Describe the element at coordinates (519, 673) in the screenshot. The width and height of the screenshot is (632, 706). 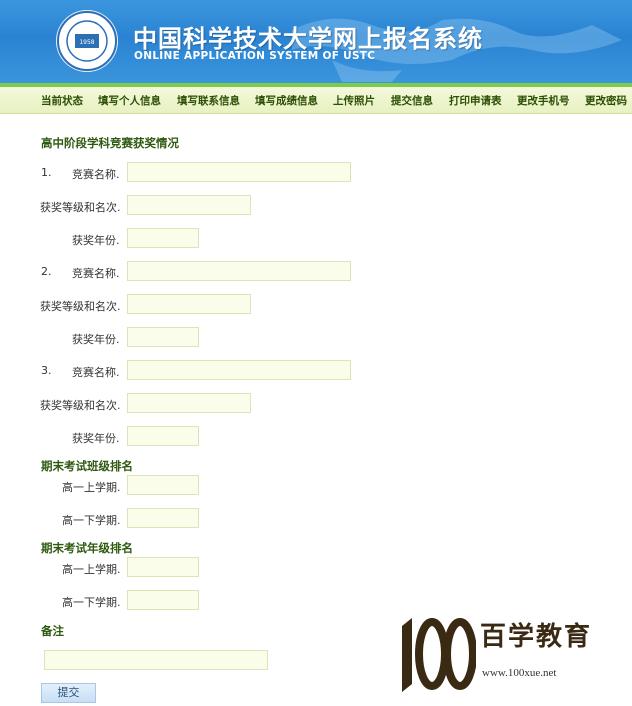
I see `watermark-url: www.100xue.net` at that location.